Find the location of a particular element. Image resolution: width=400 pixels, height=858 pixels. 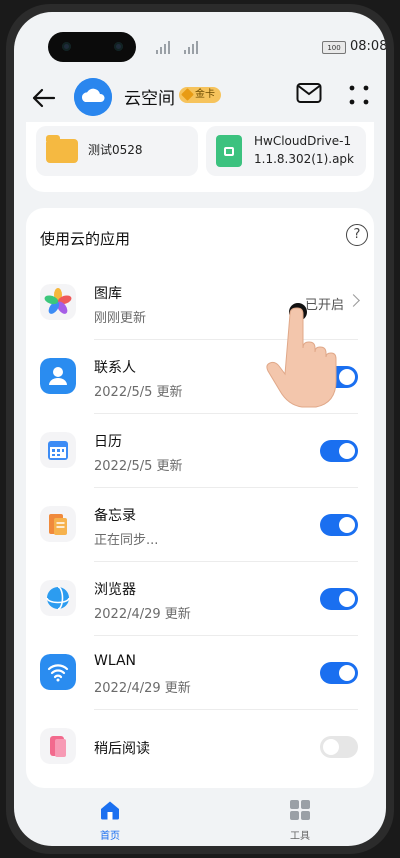

page-title: 云空间 is located at coordinates (149, 99).